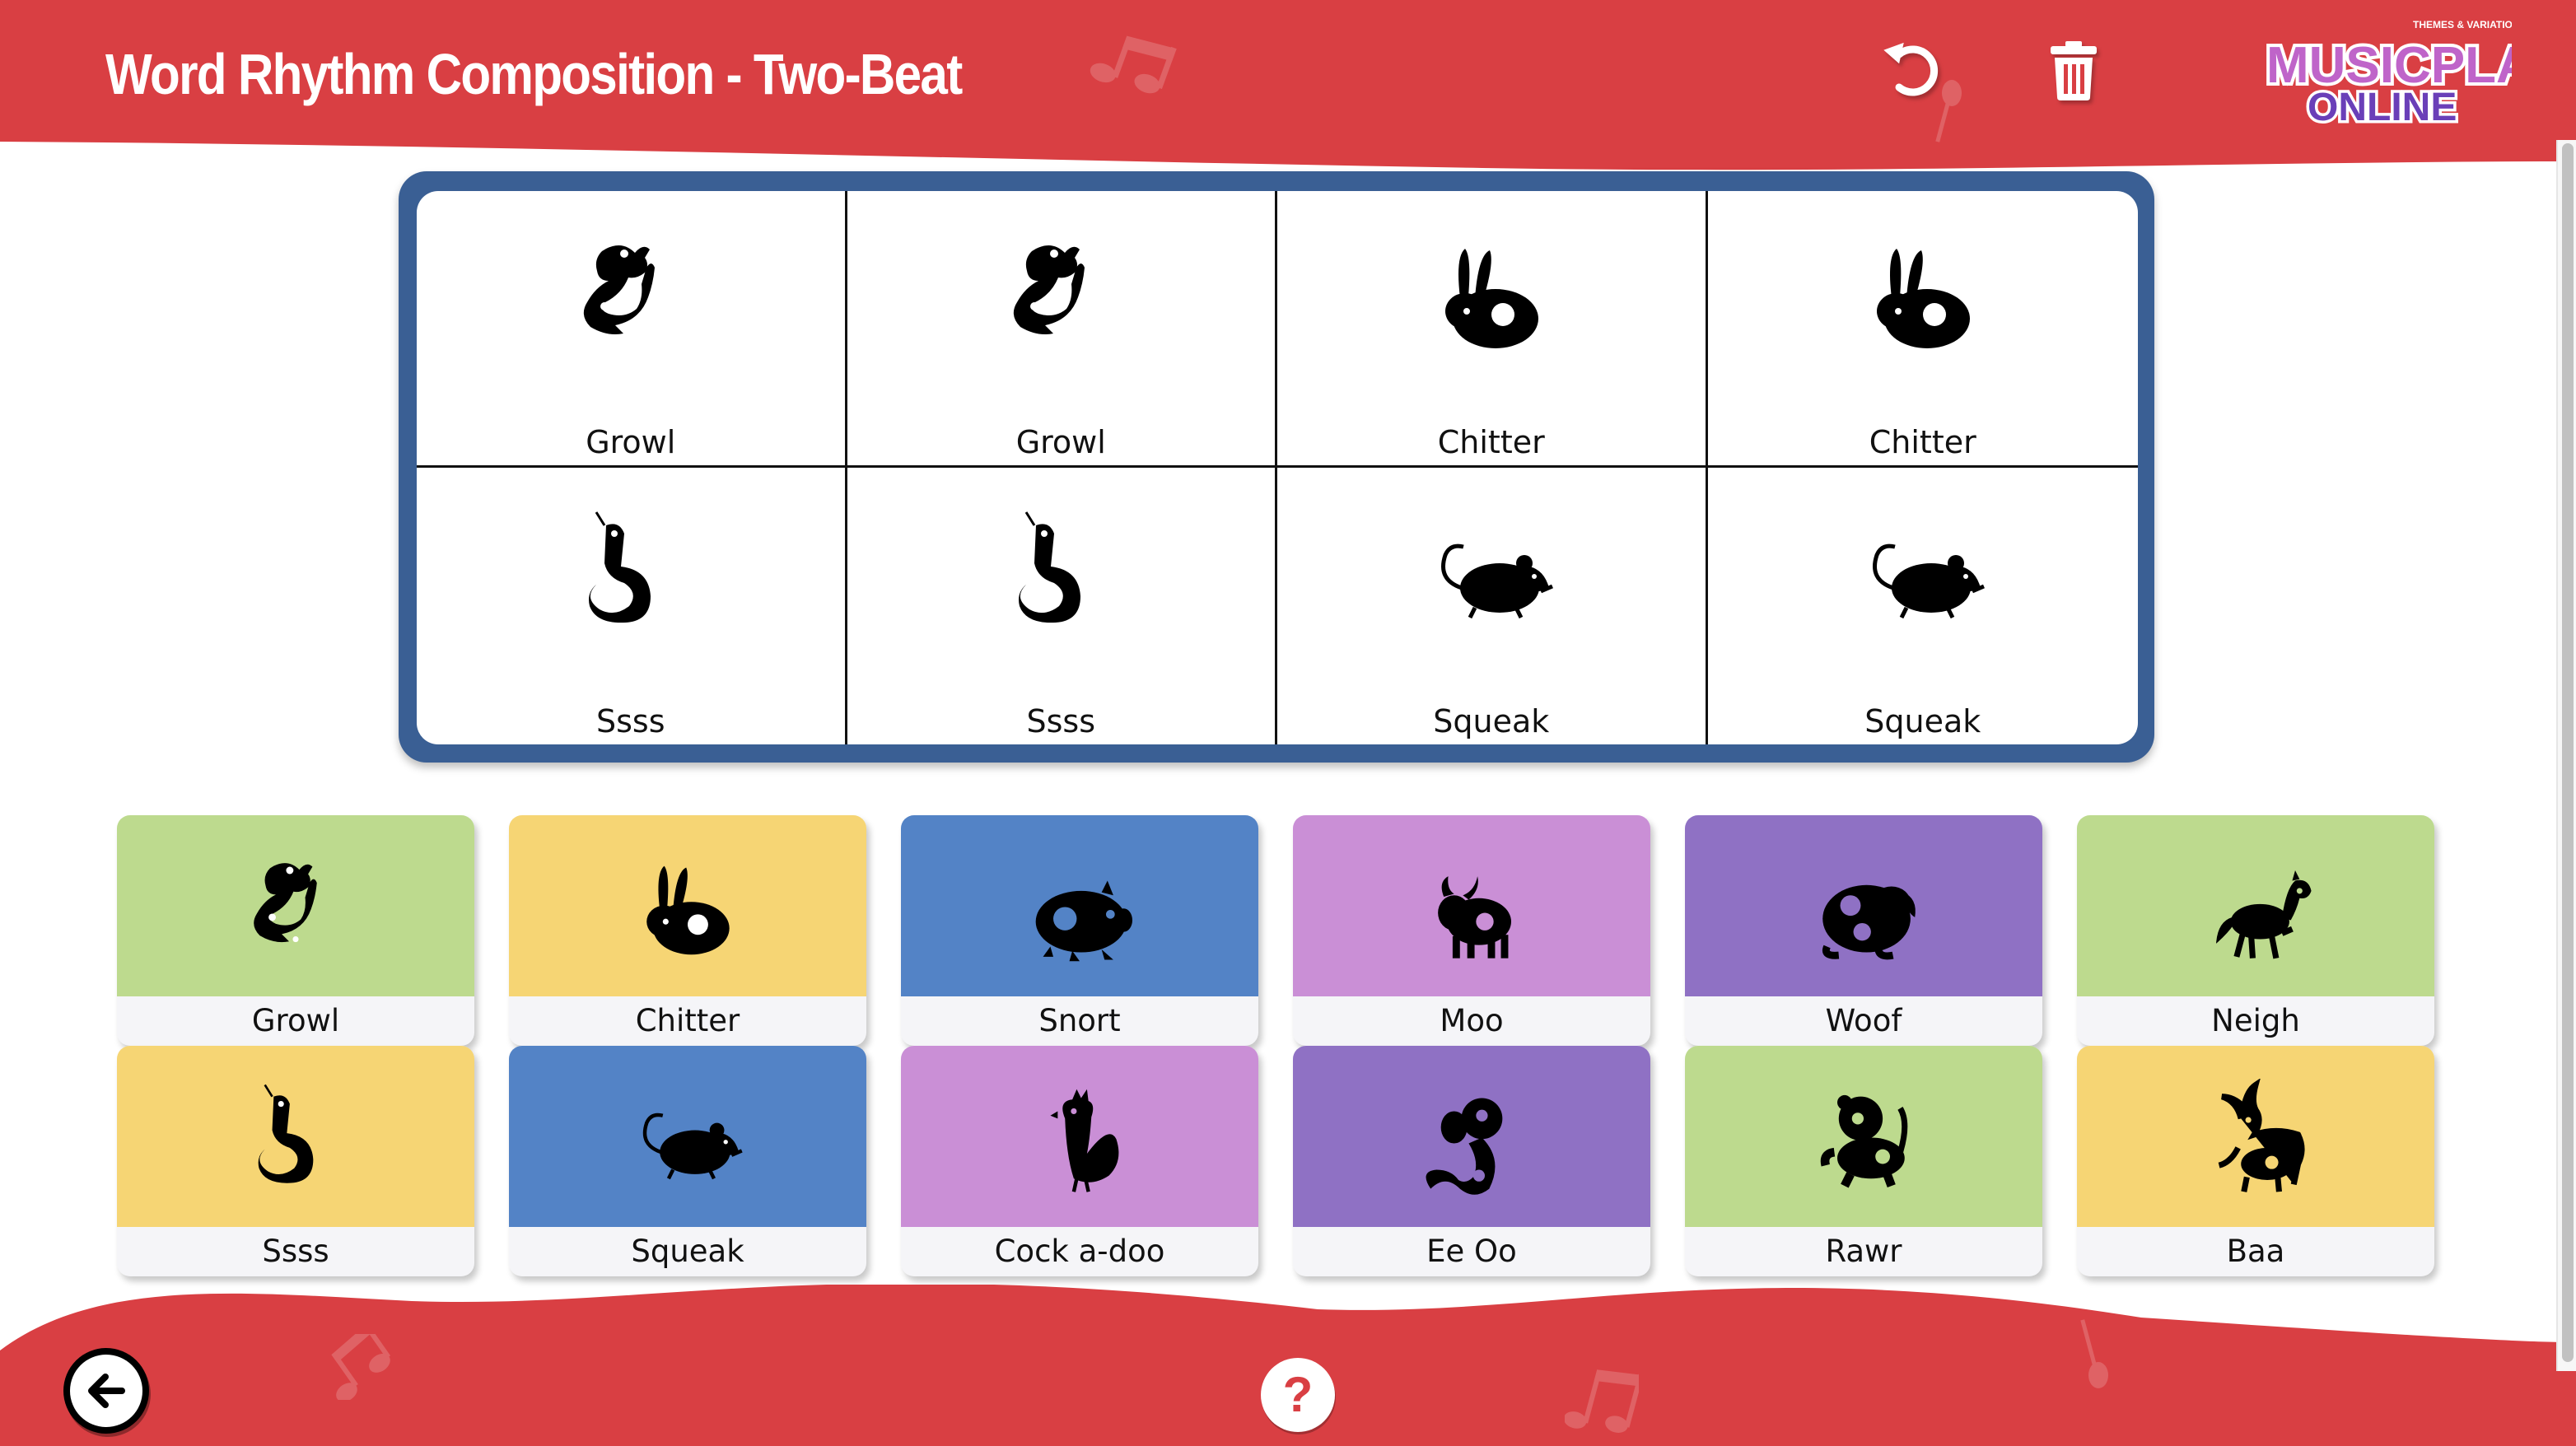 The height and width of the screenshot is (1446, 2576). What do you see at coordinates (2255, 1251) in the screenshot?
I see `card-label: Baa` at bounding box center [2255, 1251].